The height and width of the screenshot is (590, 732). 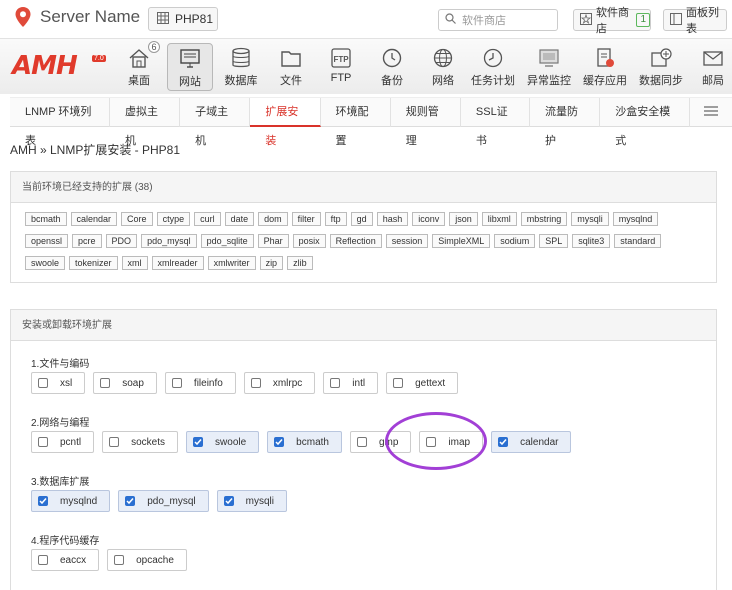 What do you see at coordinates (312, 442) in the screenshot?
I see `checkbox-label: bcmath` at bounding box center [312, 442].